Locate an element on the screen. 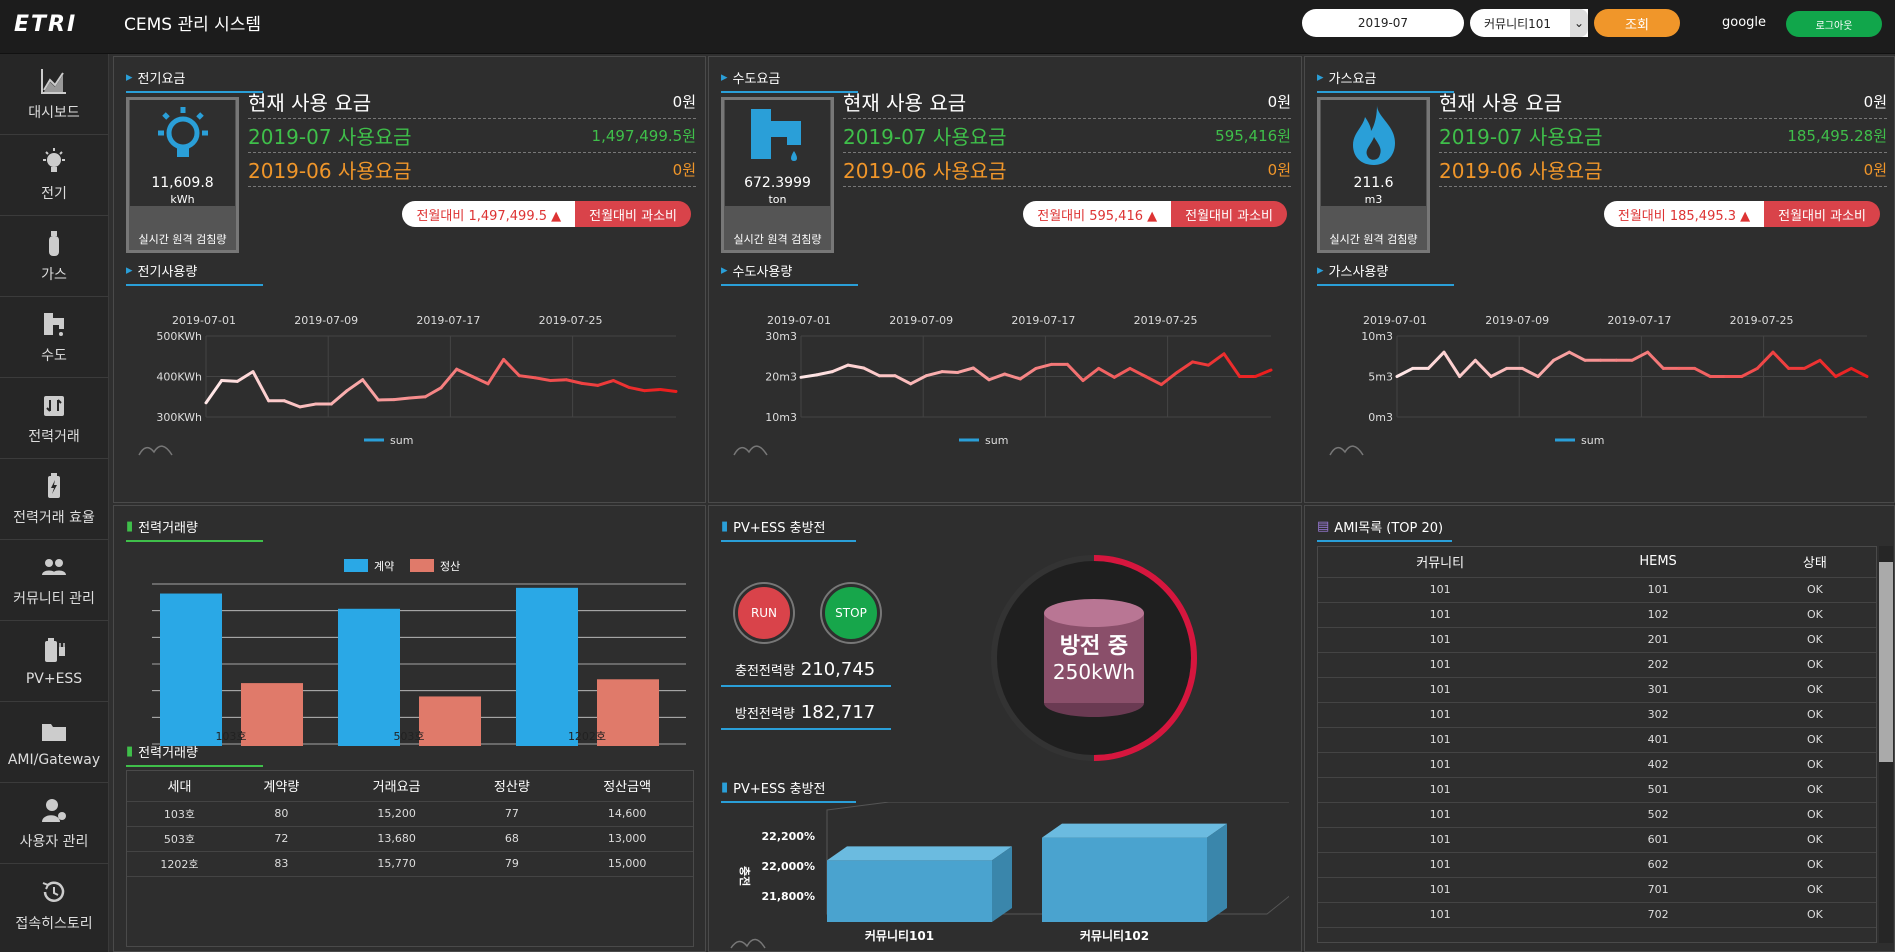  system-title: CEMS 관리 시스템 is located at coordinates (193, 25).